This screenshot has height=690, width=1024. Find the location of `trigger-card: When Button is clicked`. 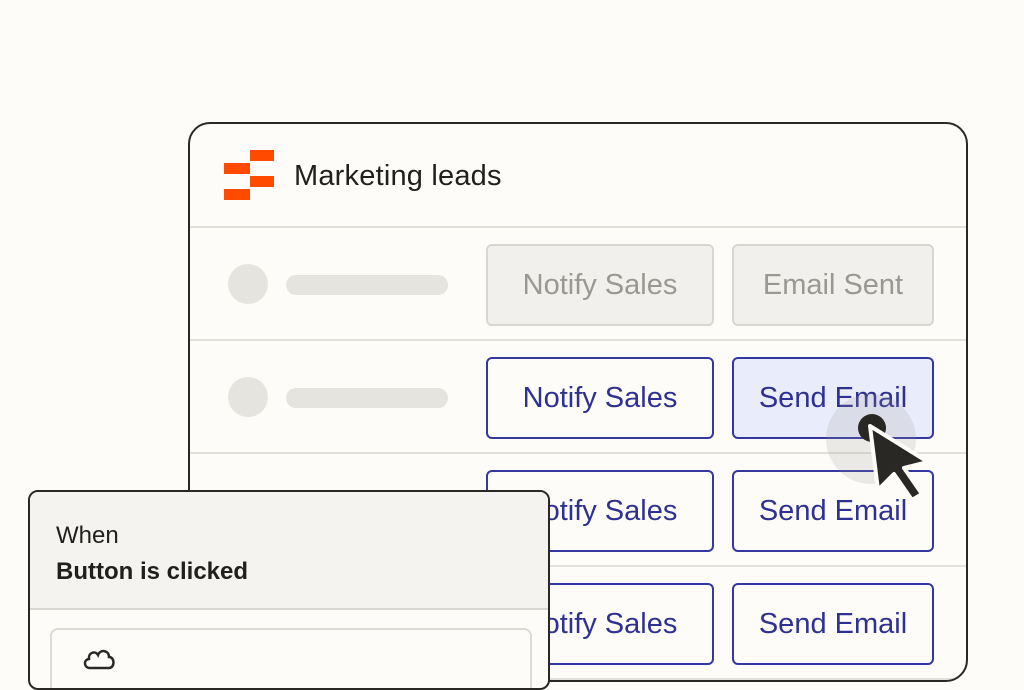

trigger-card: When Button is clicked is located at coordinates (289, 590).